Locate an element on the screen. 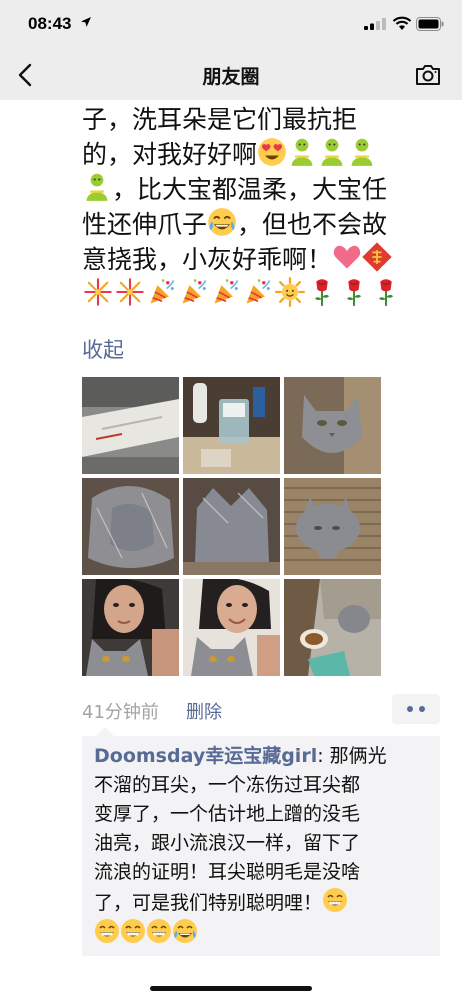 The height and width of the screenshot is (1000, 462). delete-link: 删除 is located at coordinates (204, 711).